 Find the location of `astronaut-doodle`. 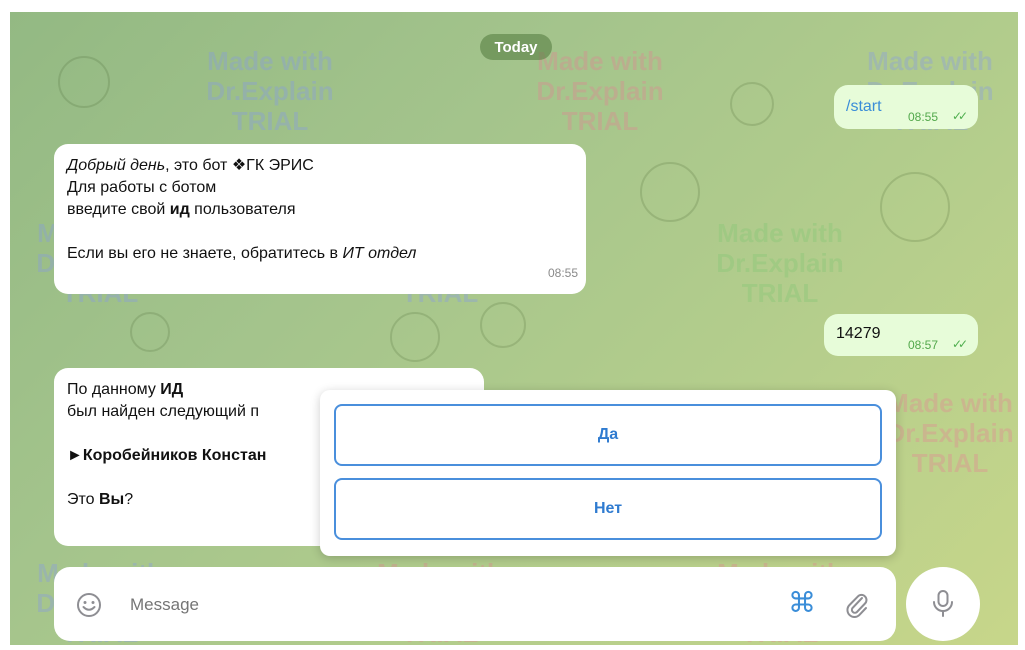

astronaut-doodle is located at coordinates (915, 207).